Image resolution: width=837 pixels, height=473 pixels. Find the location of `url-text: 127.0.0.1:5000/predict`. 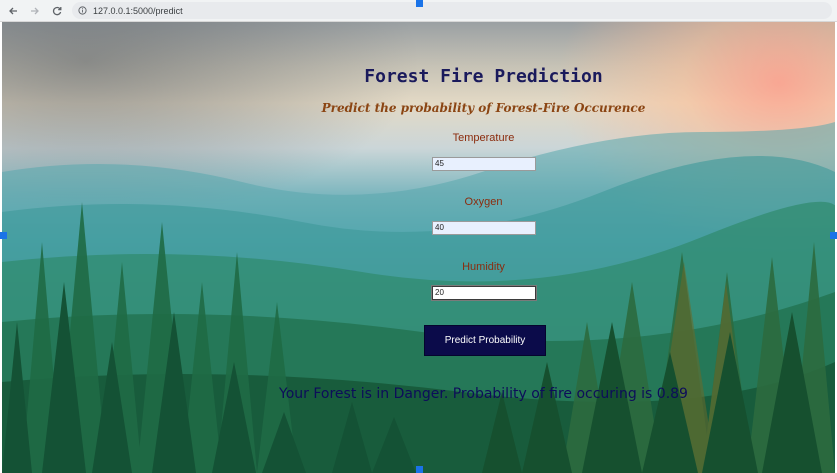

url-text: 127.0.0.1:5000/predict is located at coordinates (138, 10).